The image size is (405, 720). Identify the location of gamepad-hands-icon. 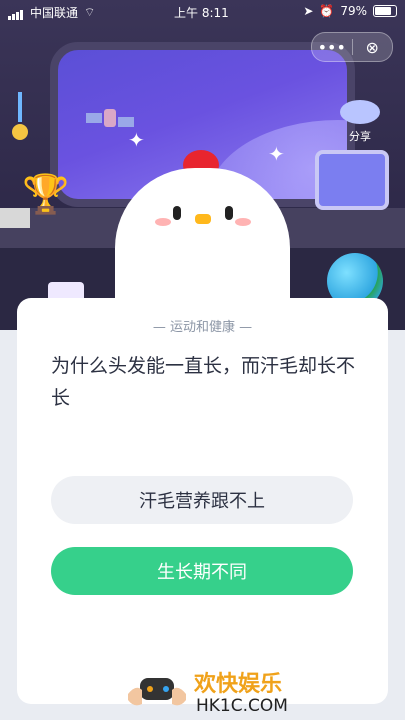
(157, 692).